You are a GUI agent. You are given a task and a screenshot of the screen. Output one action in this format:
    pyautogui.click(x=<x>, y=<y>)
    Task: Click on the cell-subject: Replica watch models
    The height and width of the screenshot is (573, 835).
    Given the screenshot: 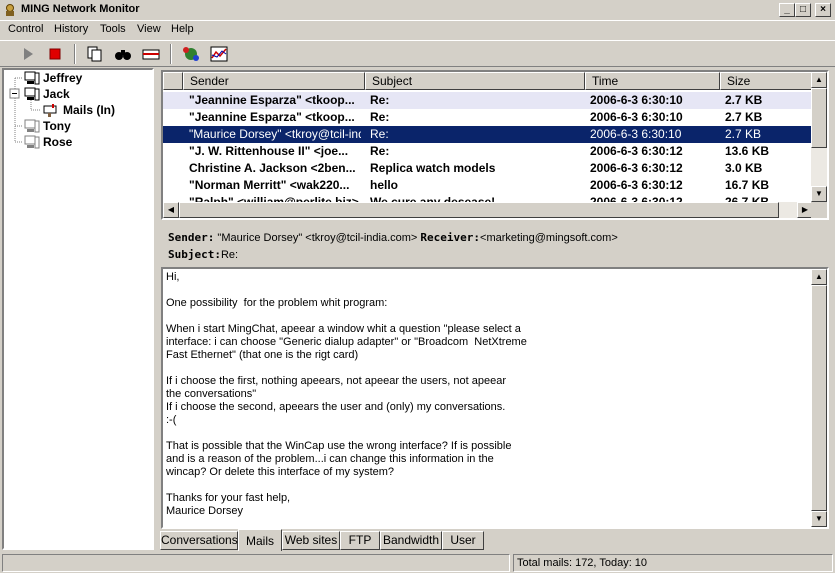 What is the action you would take?
    pyautogui.click(x=433, y=168)
    